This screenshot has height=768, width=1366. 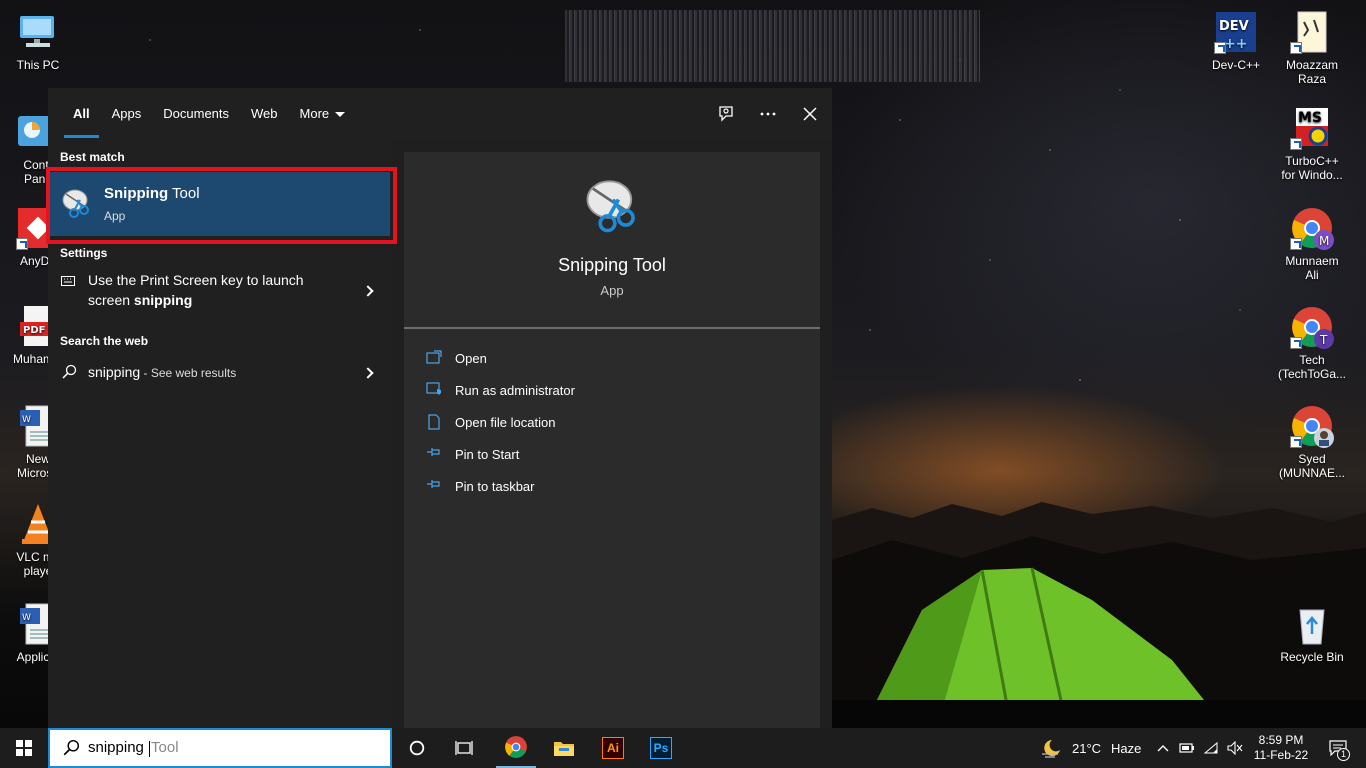 What do you see at coordinates (1234, 26) in the screenshot?
I see `devcpp-badge: DEV` at bounding box center [1234, 26].